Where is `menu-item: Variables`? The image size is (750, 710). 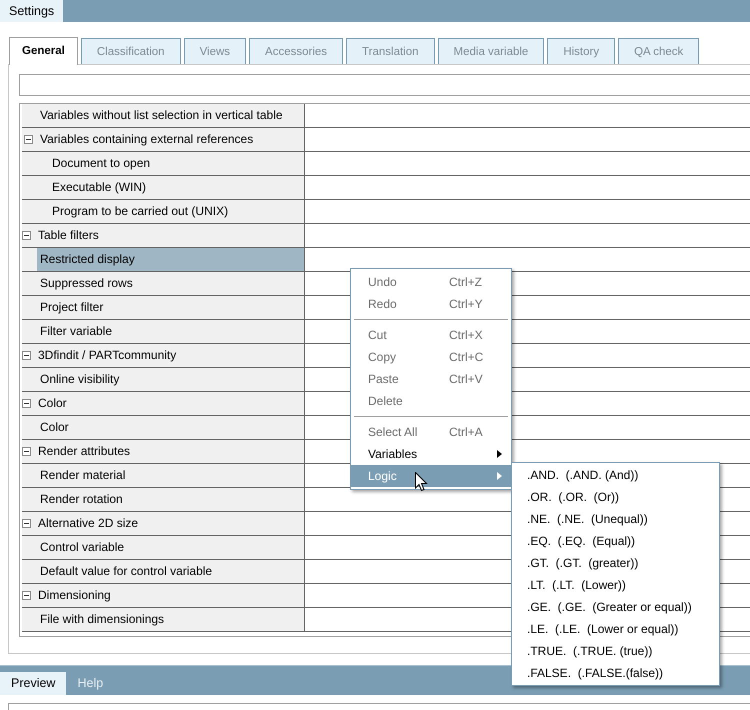
menu-item: Variables is located at coordinates (431, 454).